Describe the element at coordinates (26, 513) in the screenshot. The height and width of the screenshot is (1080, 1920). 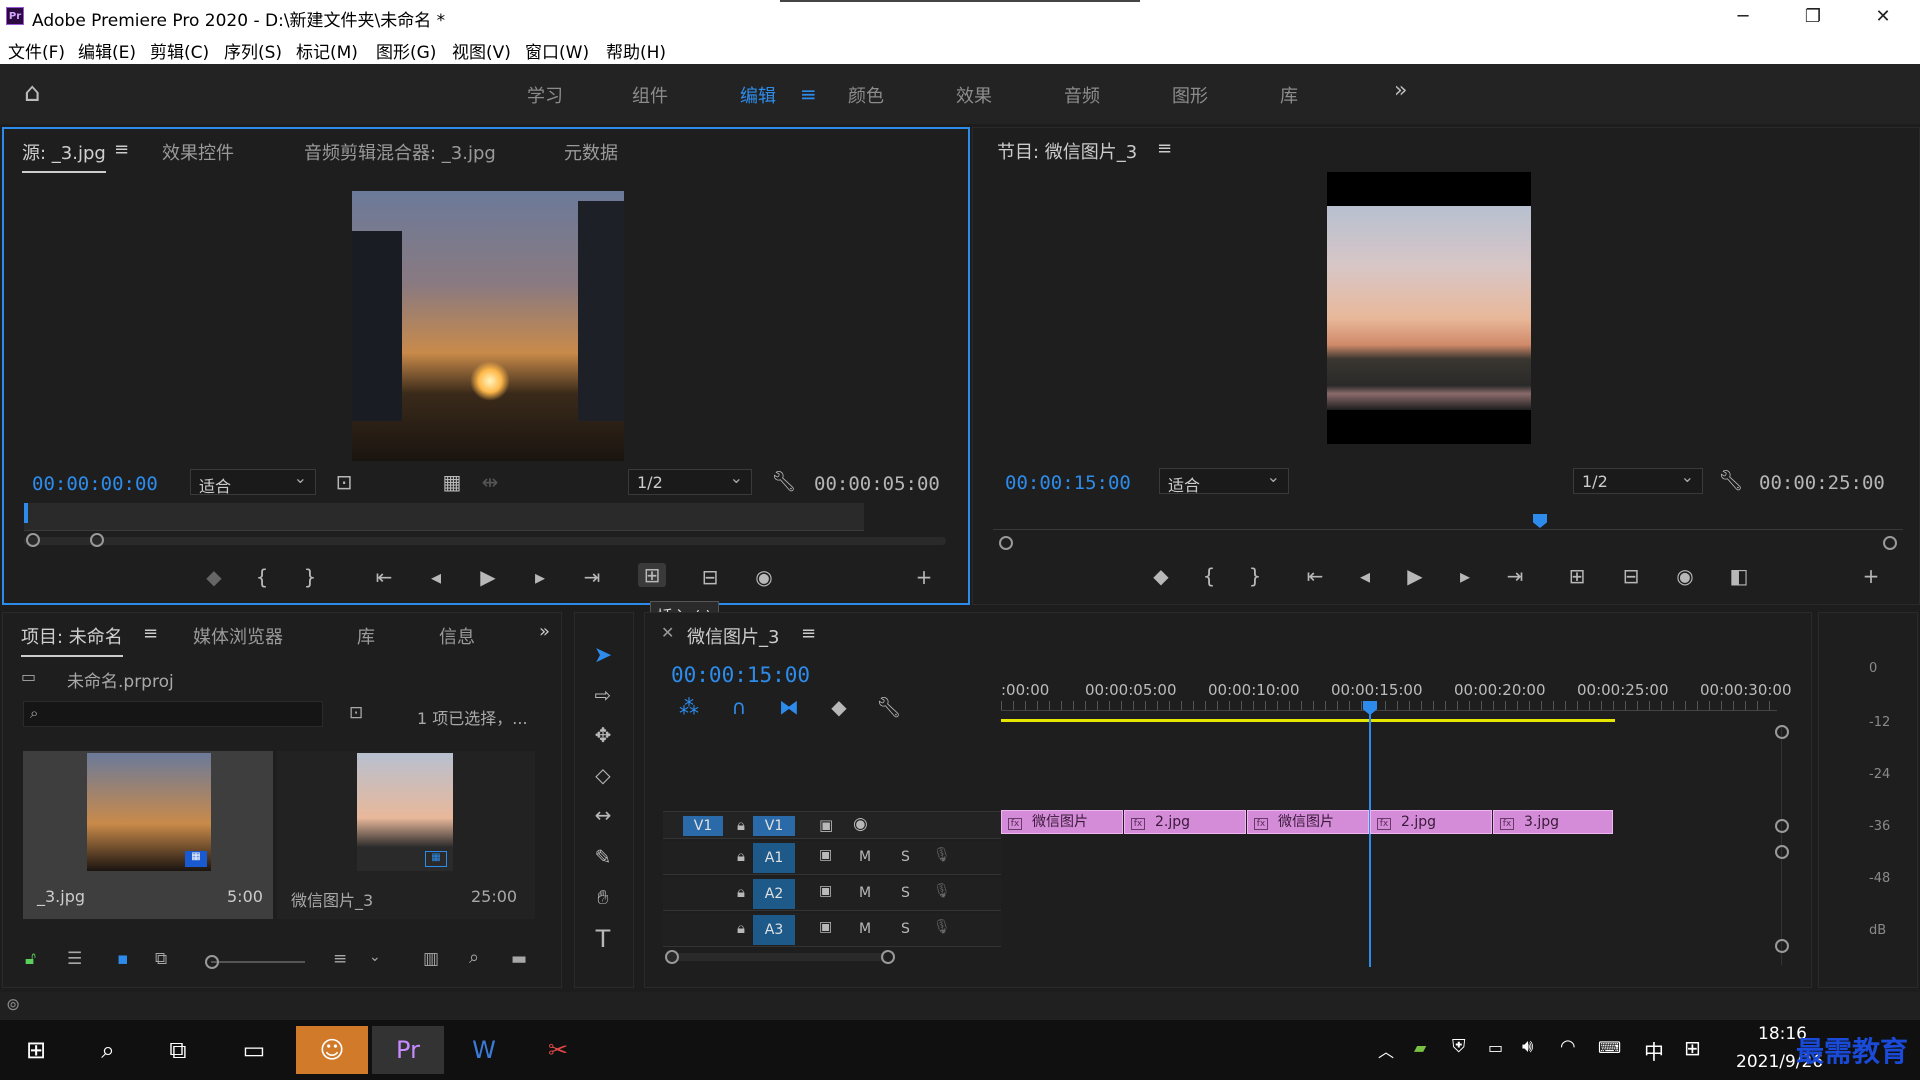
I see `source-playhead` at that location.